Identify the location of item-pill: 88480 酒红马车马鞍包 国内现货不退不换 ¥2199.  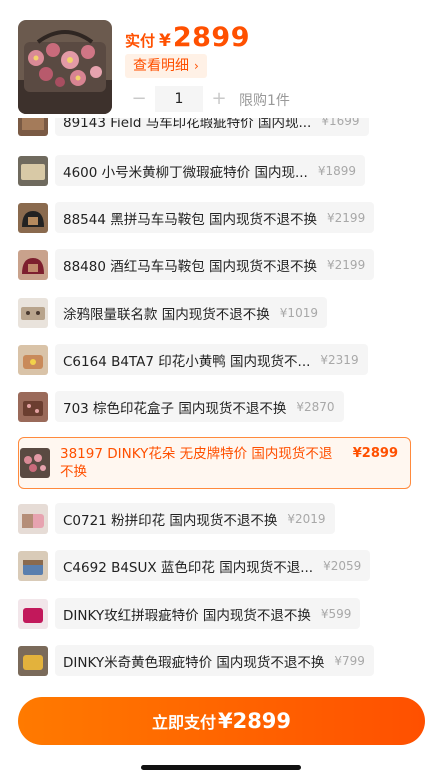
(215, 264).